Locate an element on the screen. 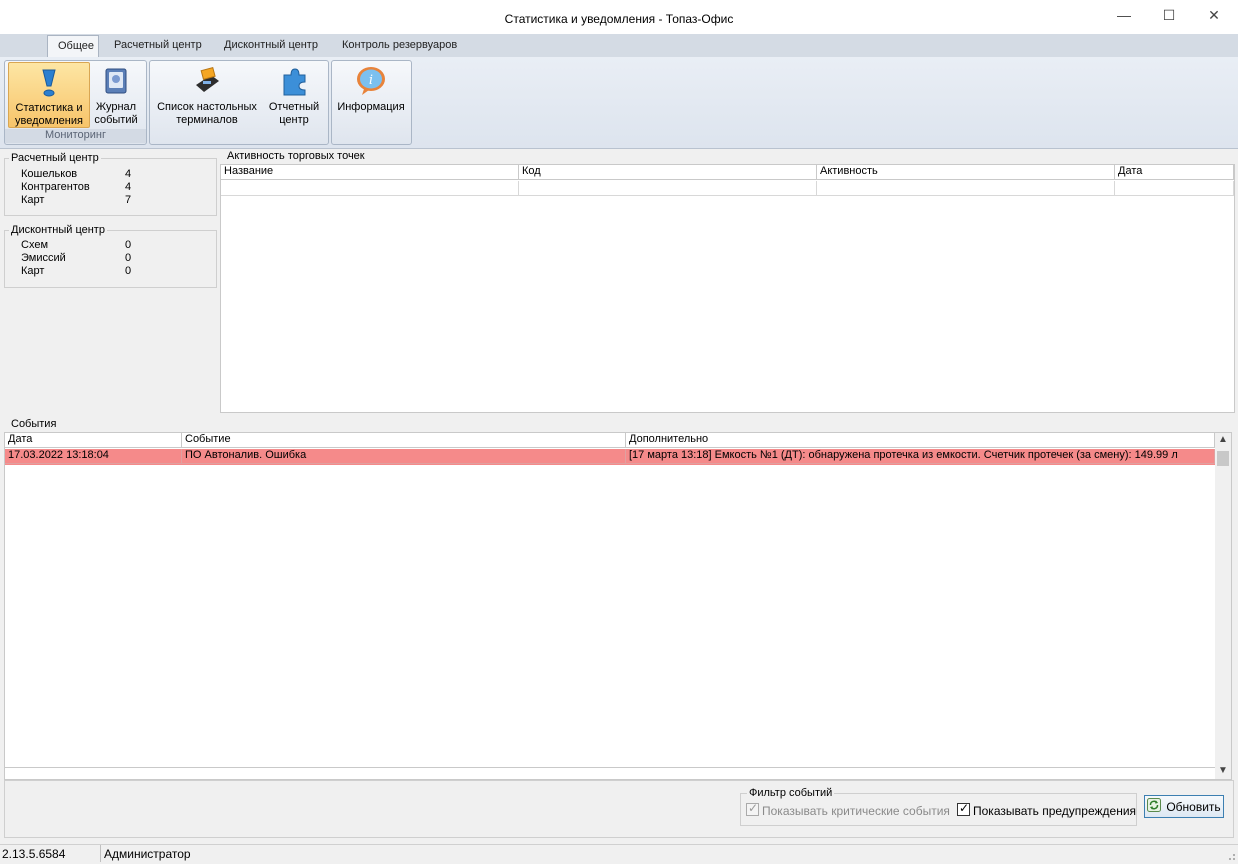 The height and width of the screenshot is (864, 1238). event-journal-button: Журнал событий is located at coordinates (116, 95).